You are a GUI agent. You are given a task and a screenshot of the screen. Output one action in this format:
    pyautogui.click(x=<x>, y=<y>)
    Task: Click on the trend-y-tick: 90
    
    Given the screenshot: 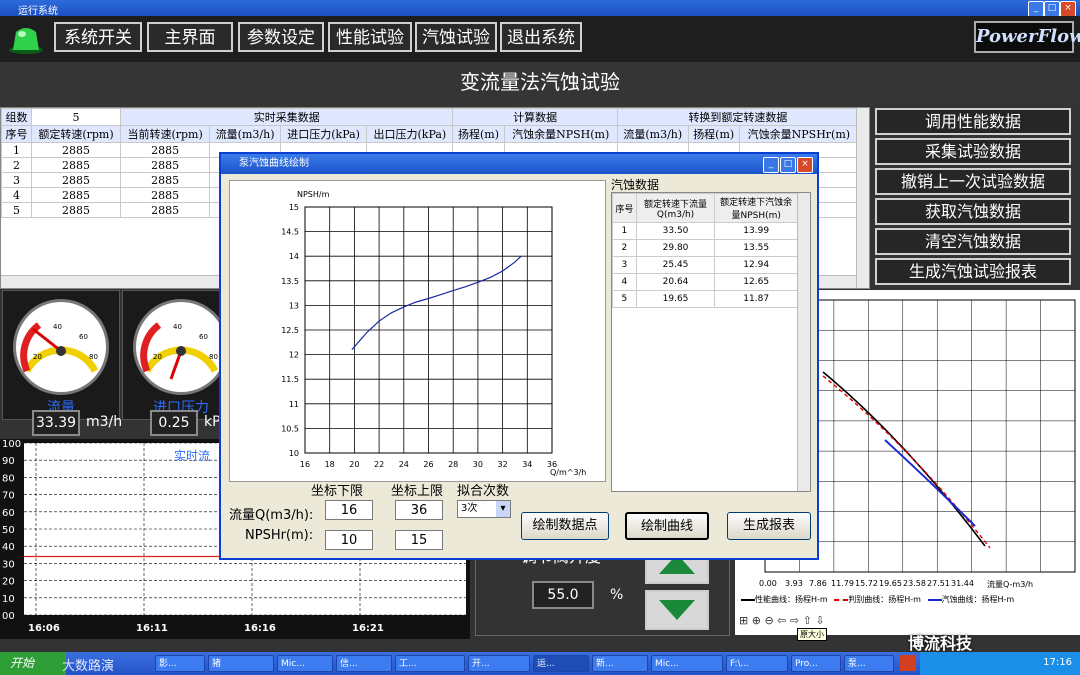 What is the action you would take?
    pyautogui.click(x=8, y=461)
    